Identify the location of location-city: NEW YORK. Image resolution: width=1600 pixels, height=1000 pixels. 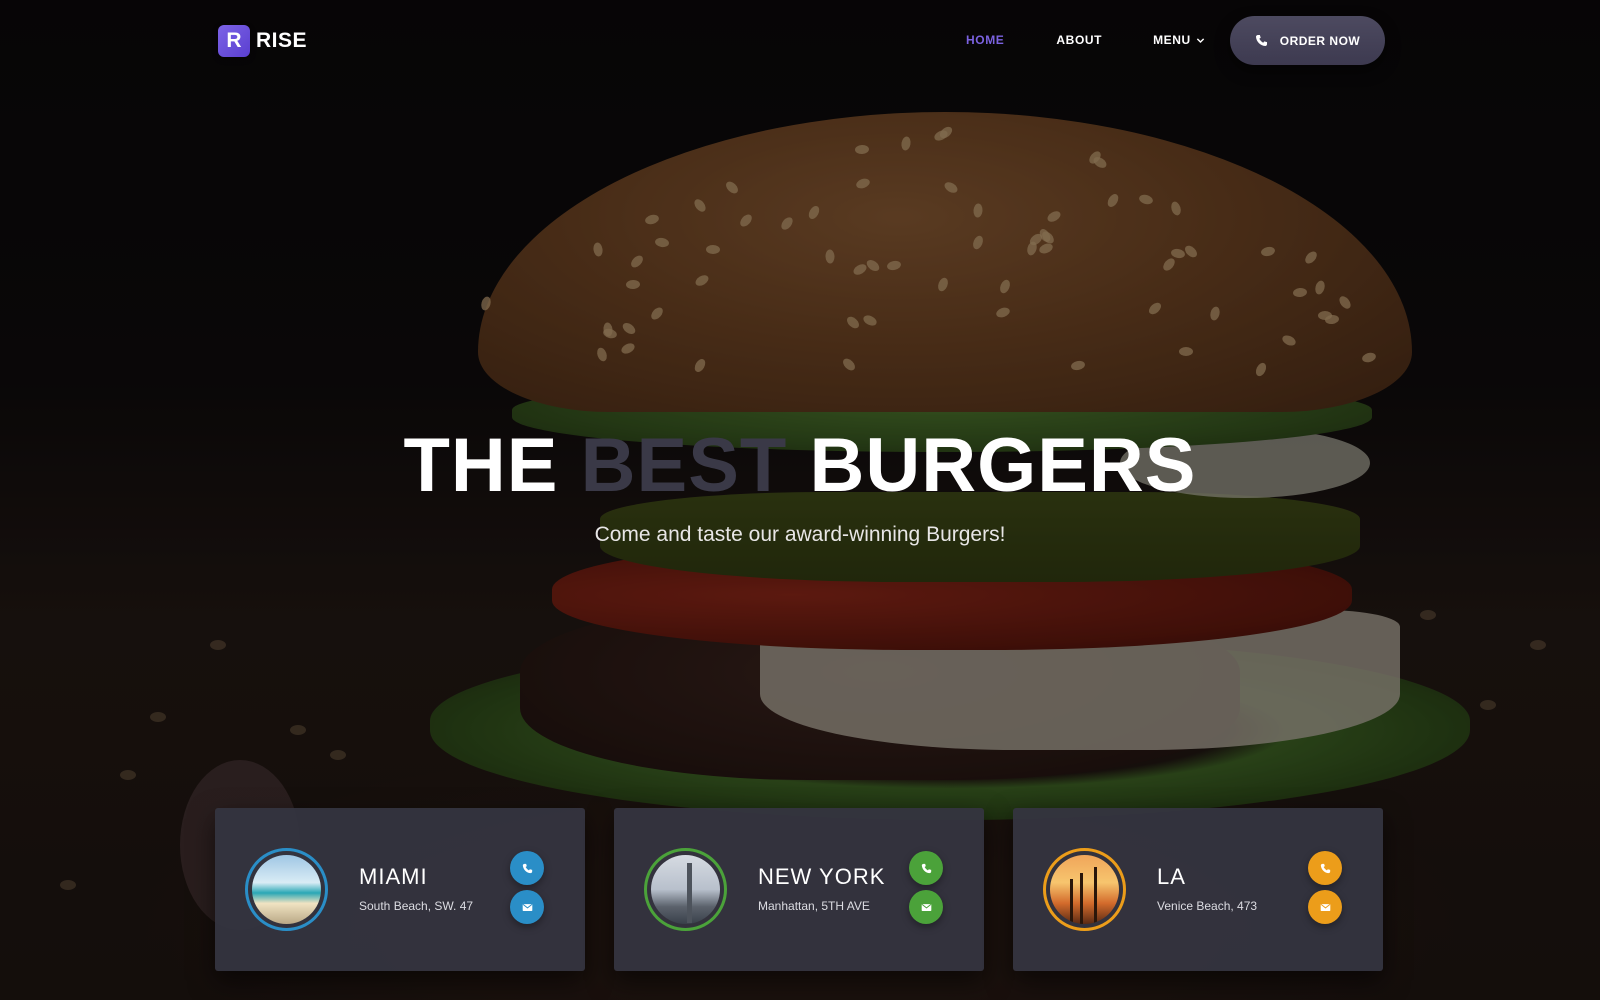
(822, 876).